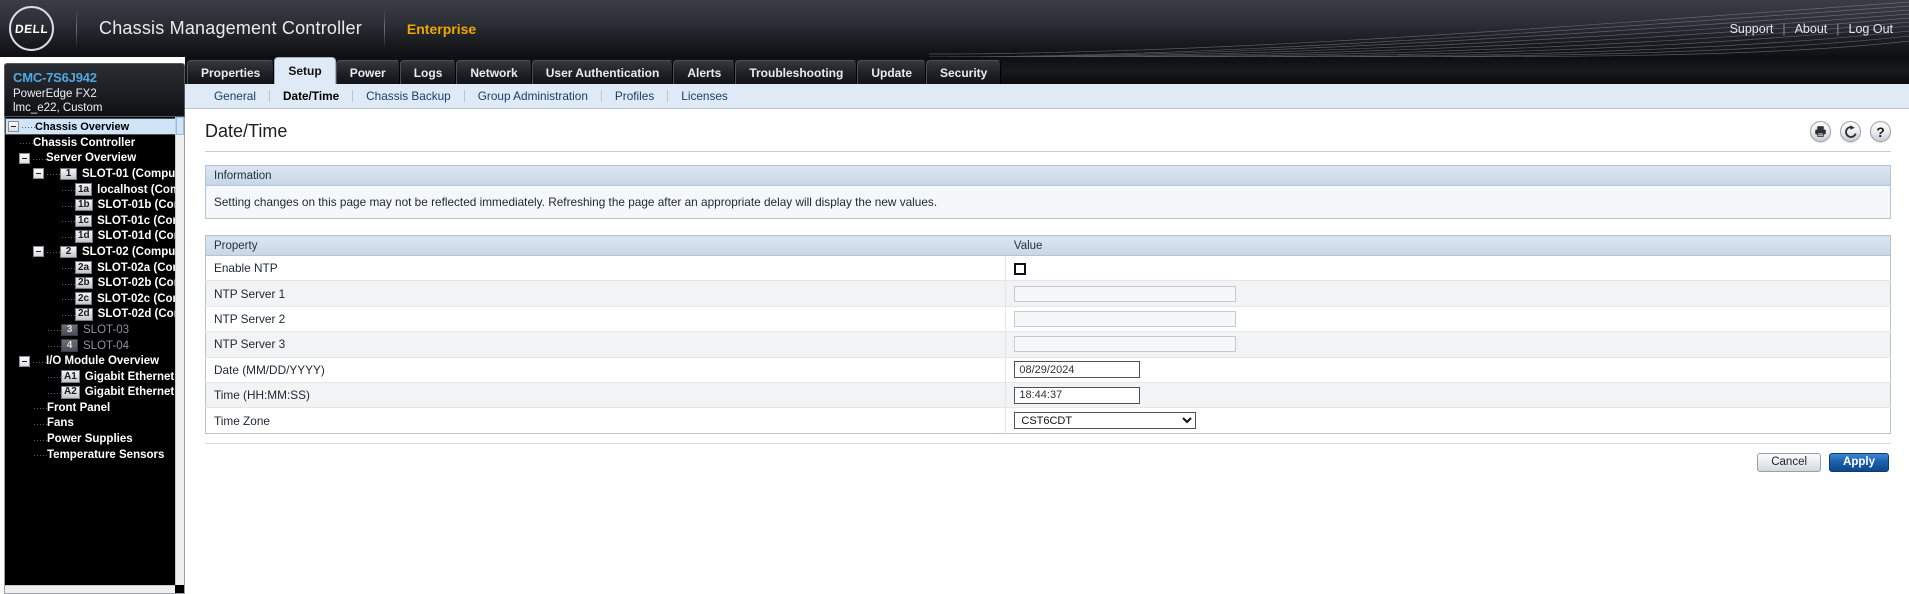 The image size is (1909, 594). I want to click on dell-logo-text: DELL, so click(31, 28).